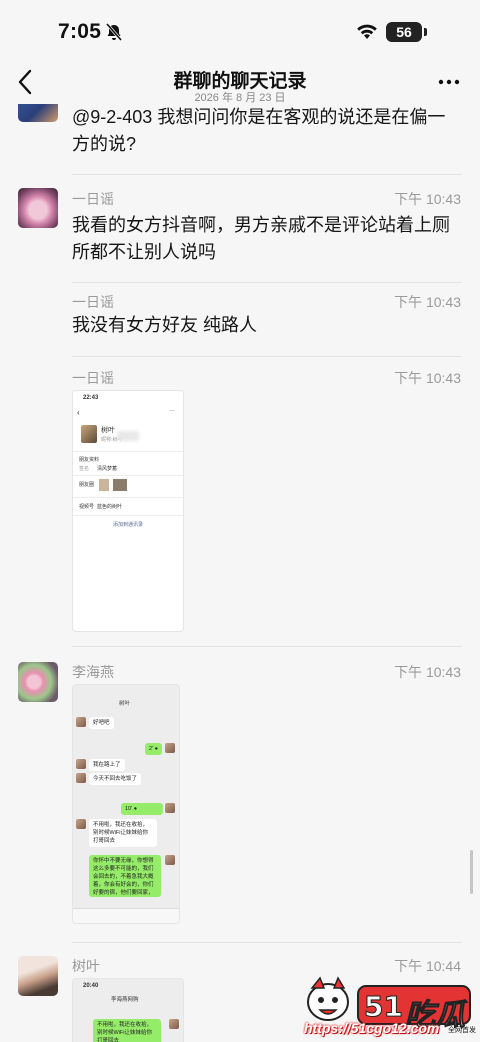 Image resolution: width=480 pixels, height=1042 pixels. What do you see at coordinates (172, 411) in the screenshot?
I see `shot-more-icon: ···` at bounding box center [172, 411].